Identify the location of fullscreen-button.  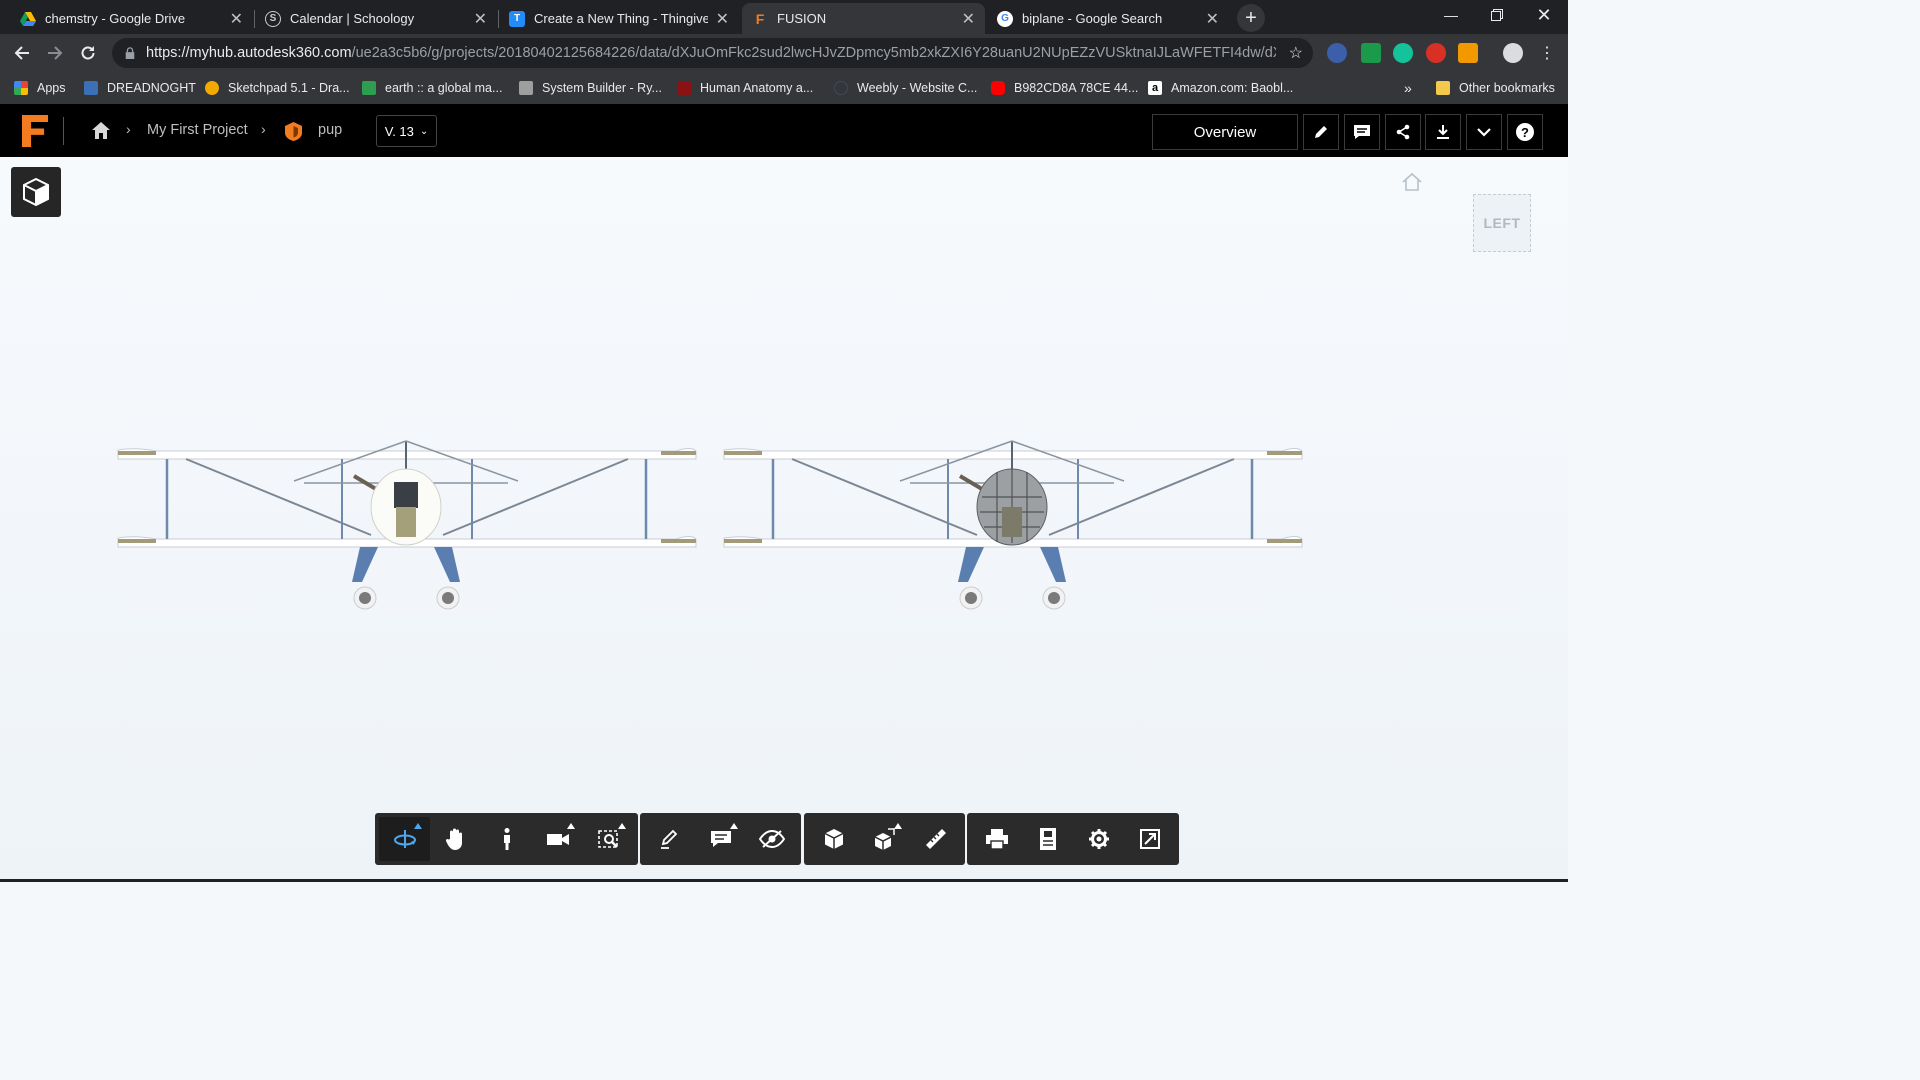
(1149, 839).